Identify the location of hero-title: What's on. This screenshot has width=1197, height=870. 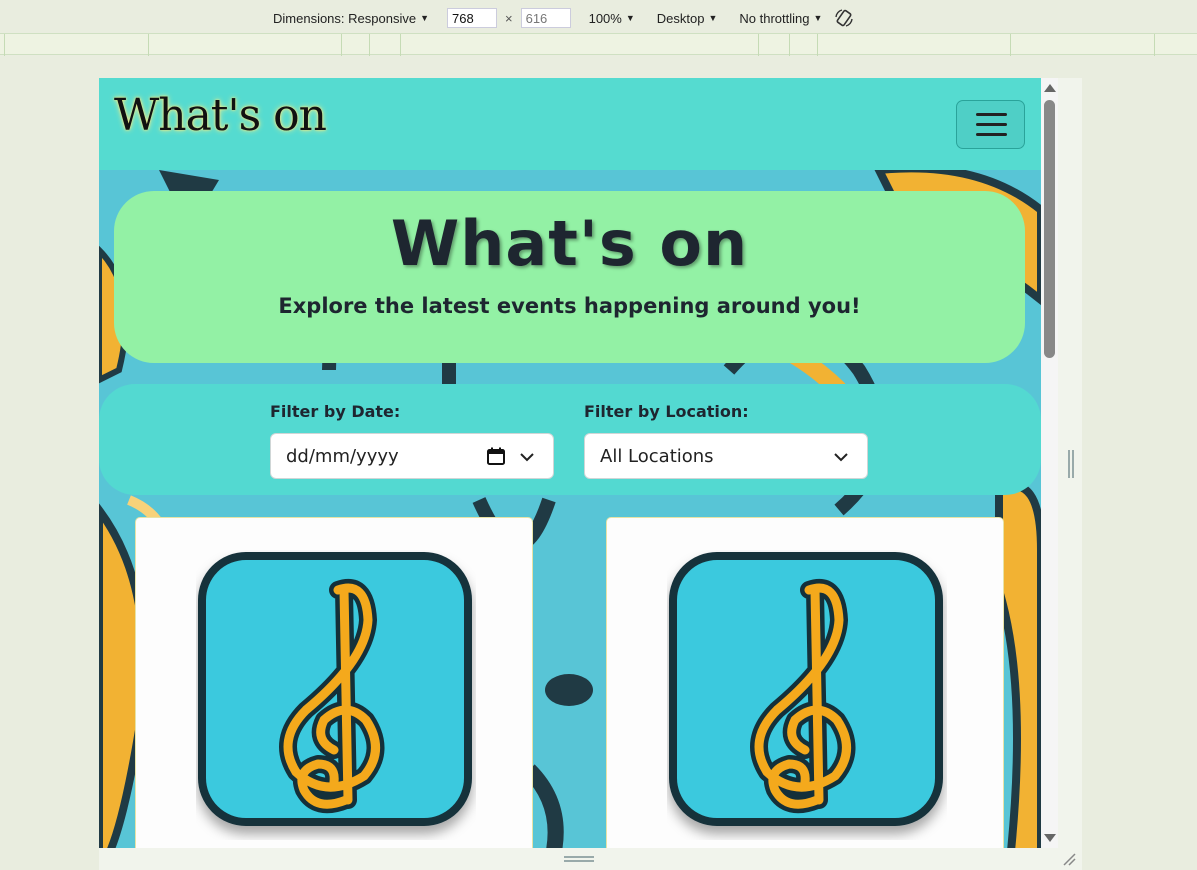
(569, 243).